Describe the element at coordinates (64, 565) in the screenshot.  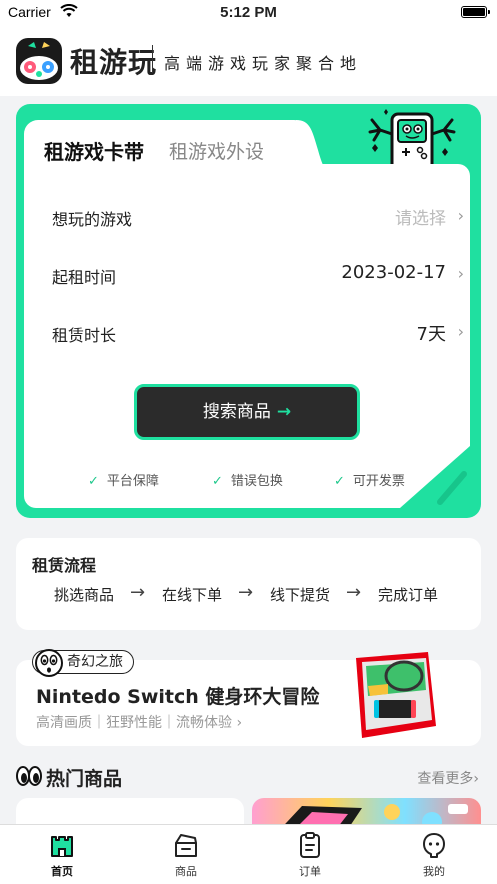
I see `process-title: 租赁流程` at that location.